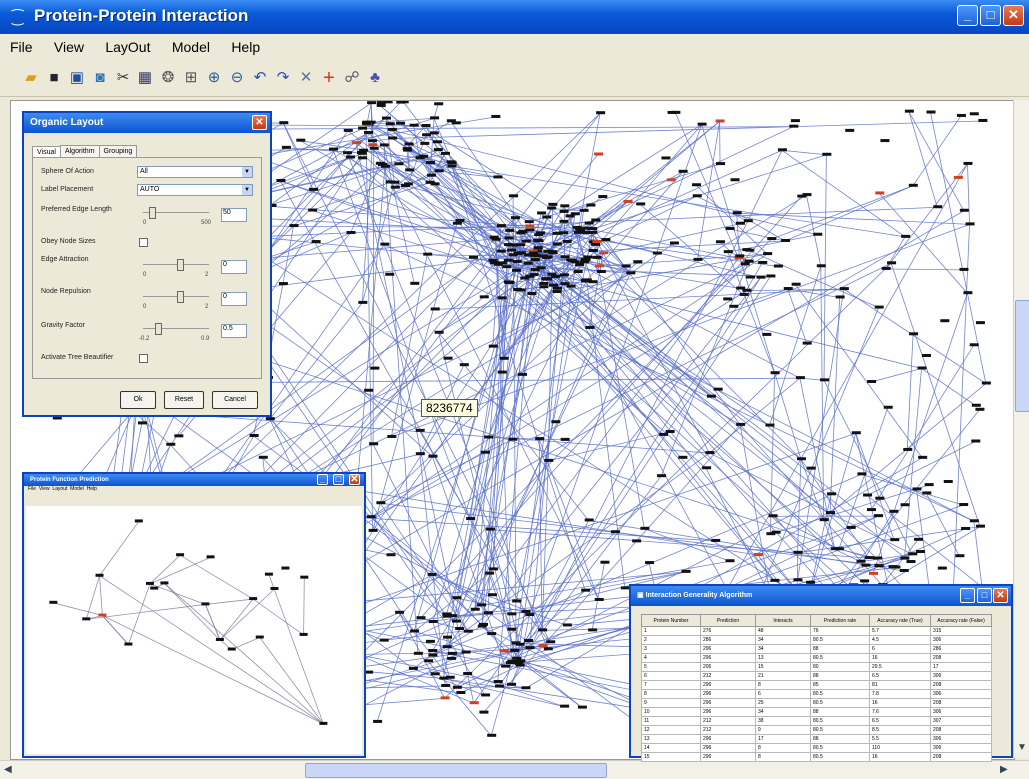  Describe the element at coordinates (100, 78) in the screenshot. I see `refresh-icon: ◙` at that location.